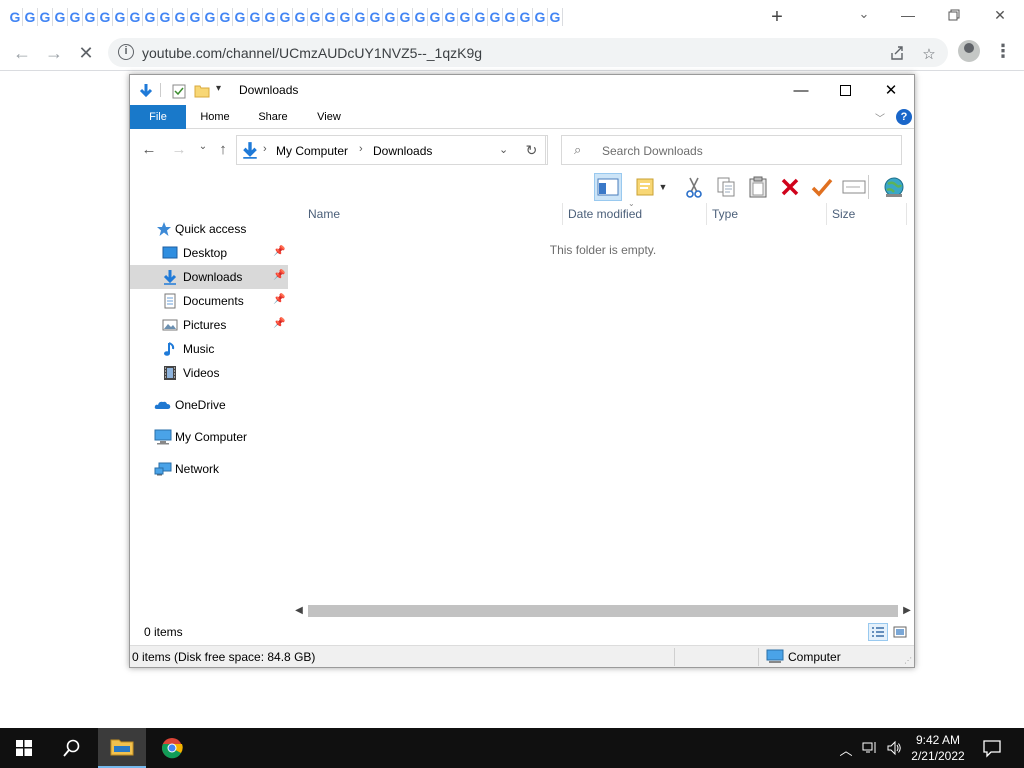 The image size is (1024, 768). Describe the element at coordinates (24, 748) in the screenshot. I see `start-windows-icon` at that location.